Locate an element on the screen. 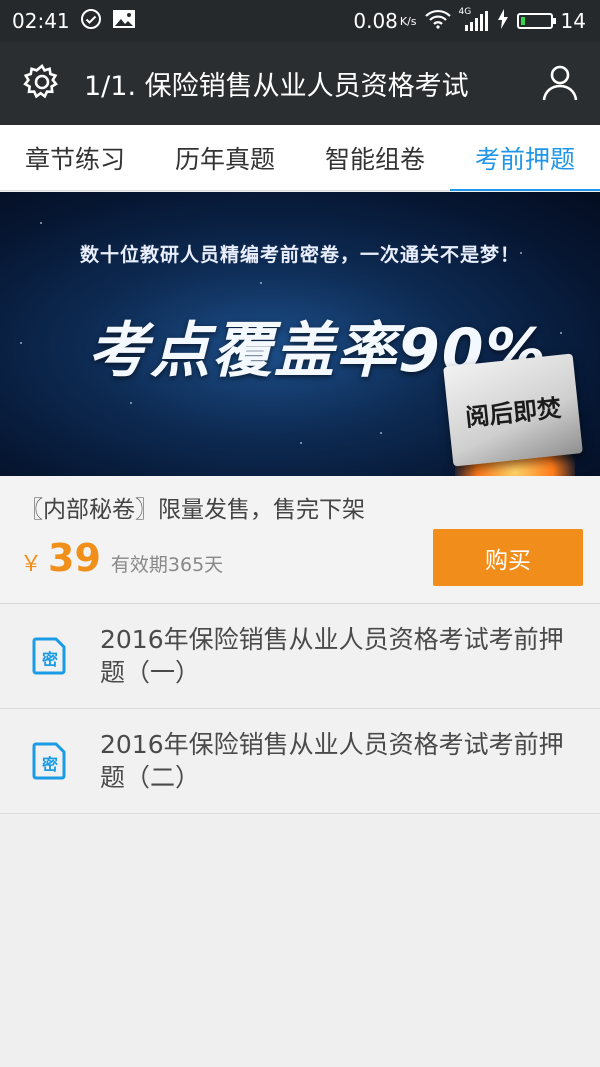 This screenshot has height=1067, width=600. profile-button is located at coordinates (560, 84).